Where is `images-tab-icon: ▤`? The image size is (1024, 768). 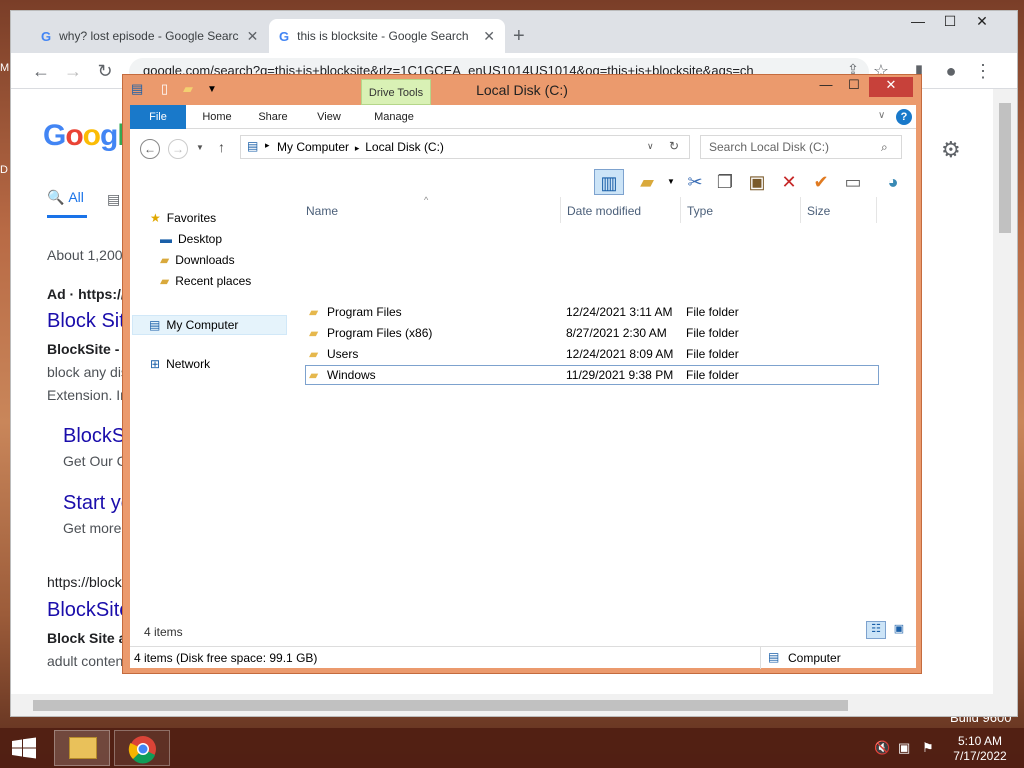
images-tab-icon: ▤ is located at coordinates (113, 199).